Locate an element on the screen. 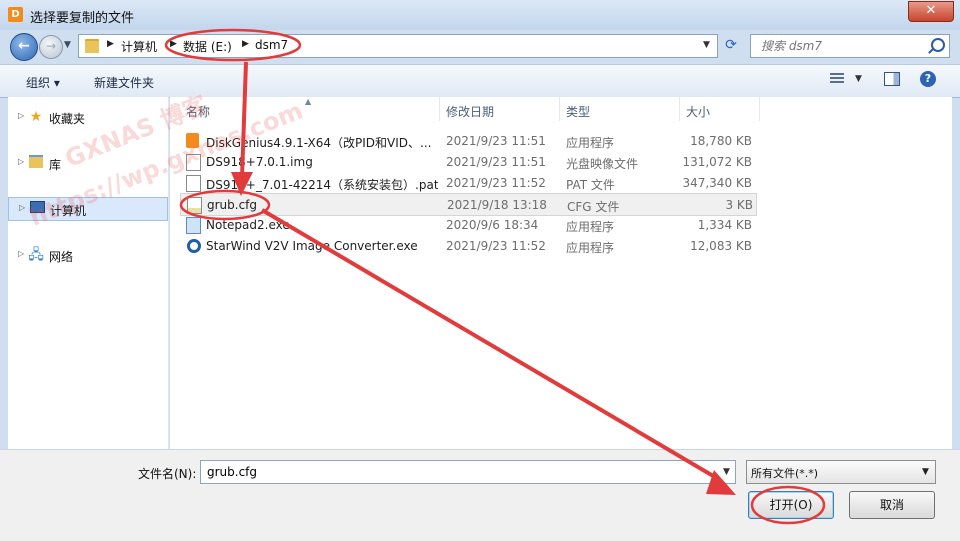  sidebar-item-label: 收藏夹 is located at coordinates (67, 119).